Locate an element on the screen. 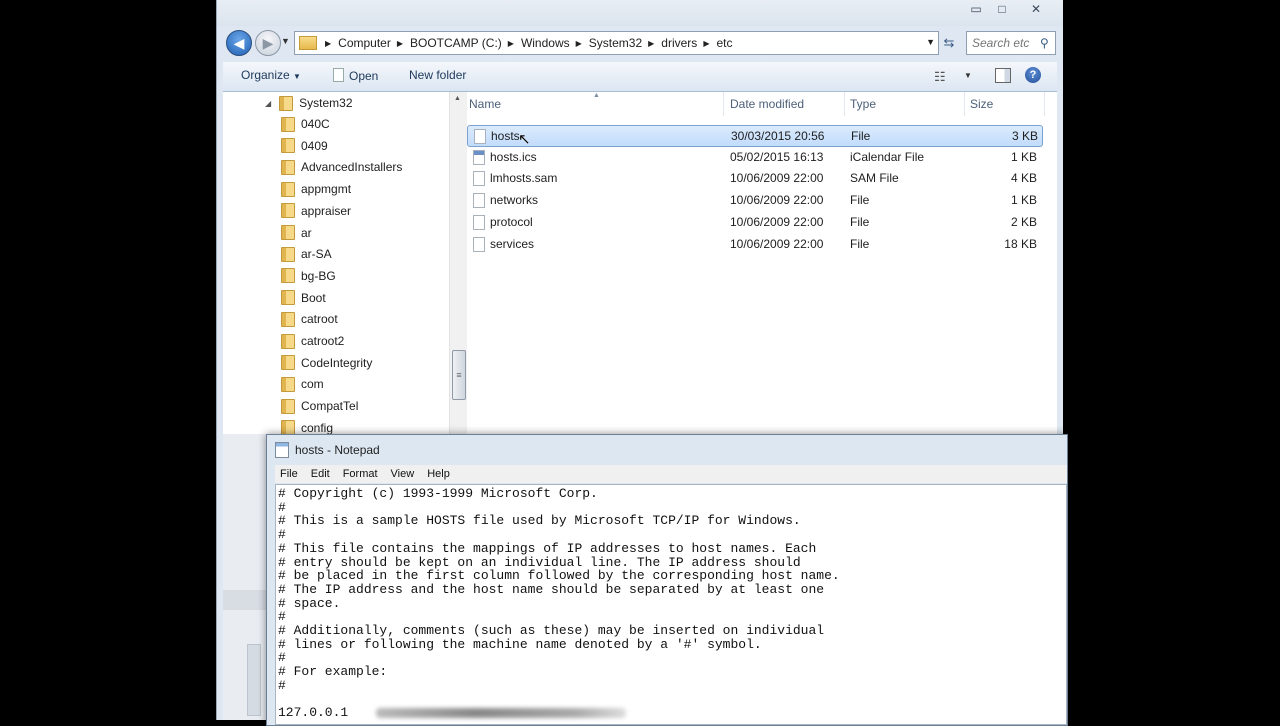 The height and width of the screenshot is (726, 1280). tree-item: 040C is located at coordinates (305, 124).